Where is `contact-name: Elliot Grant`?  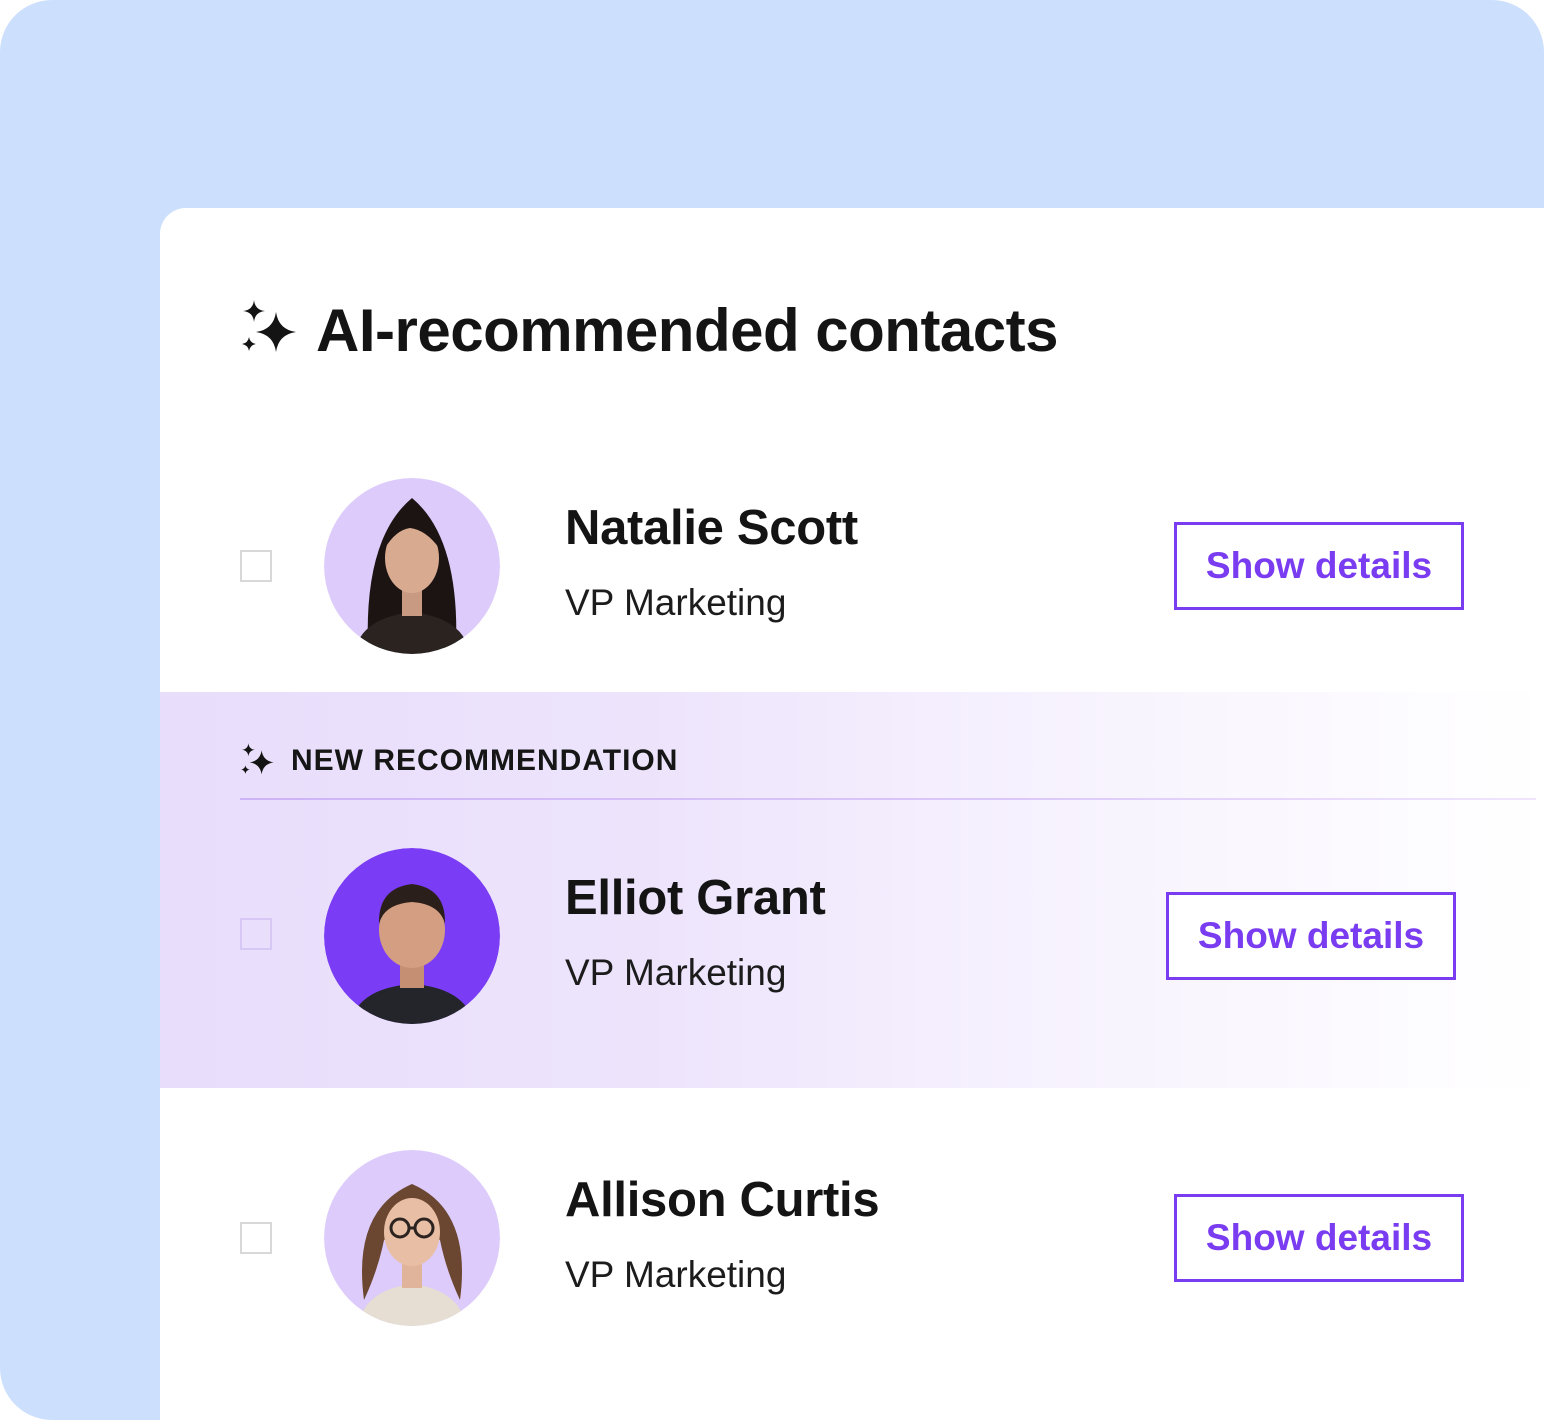
contact-name: Elliot Grant is located at coordinates (695, 898).